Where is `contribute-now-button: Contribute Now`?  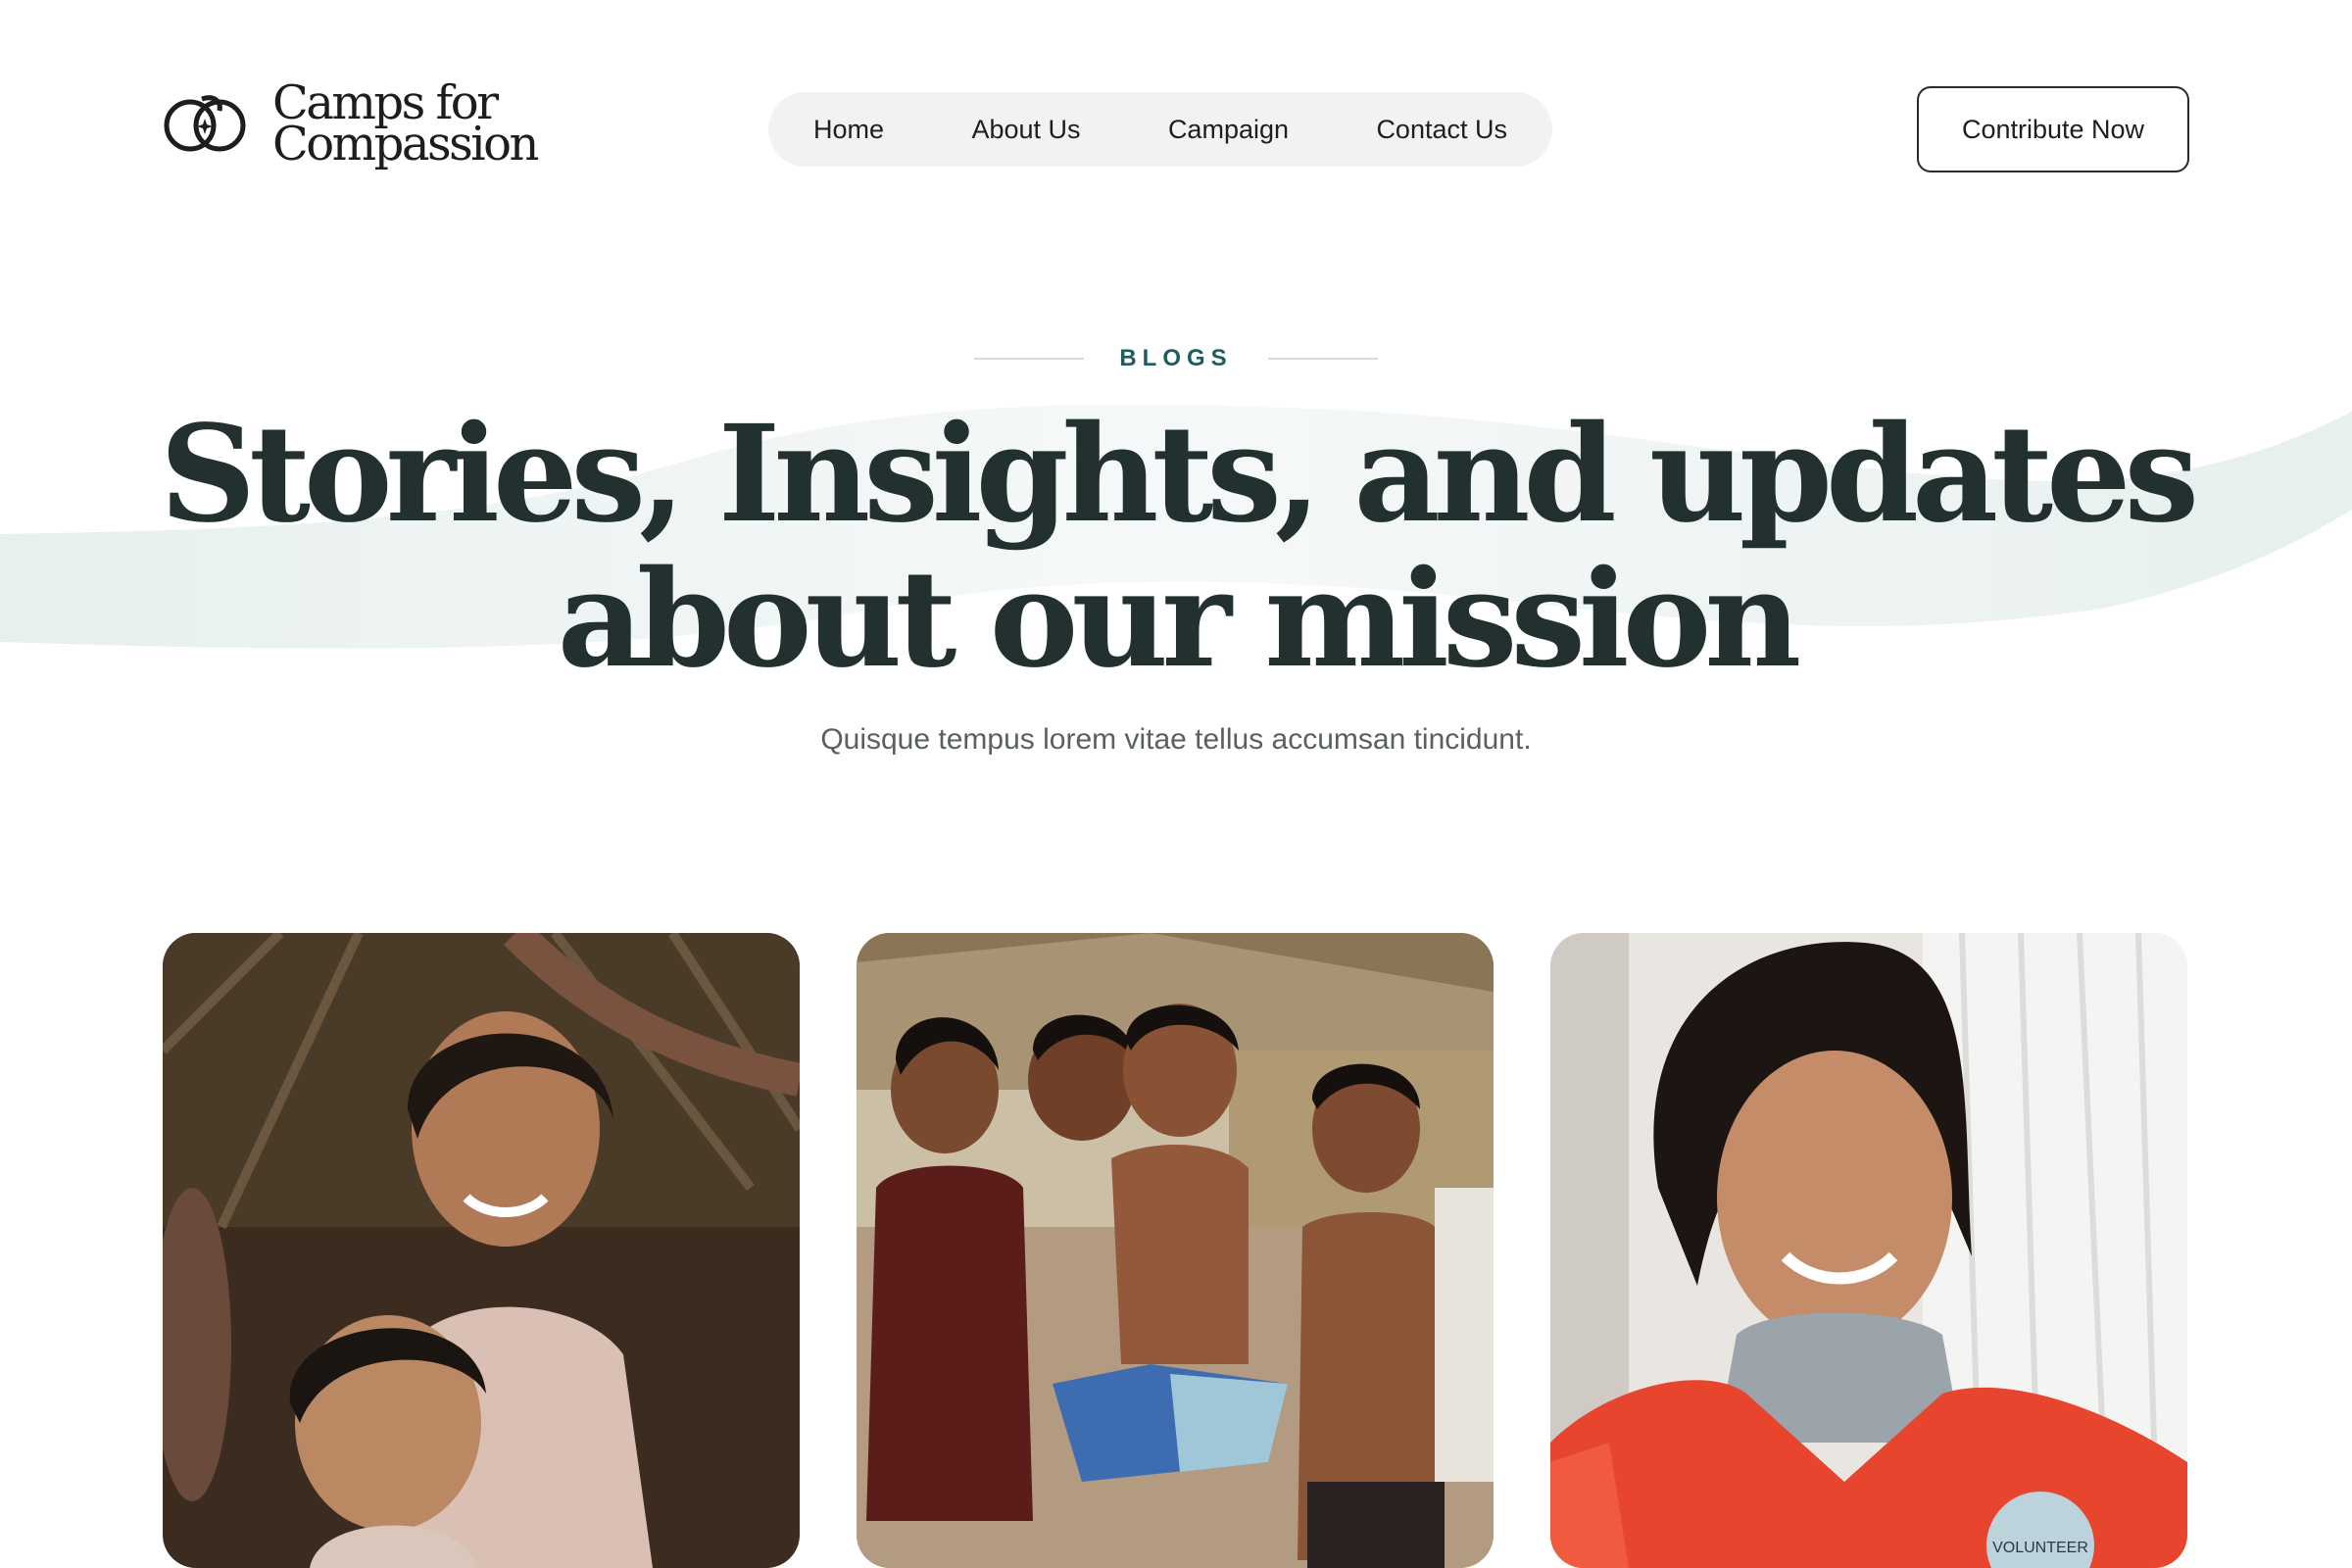
contribute-now-button: Contribute Now is located at coordinates (2053, 129).